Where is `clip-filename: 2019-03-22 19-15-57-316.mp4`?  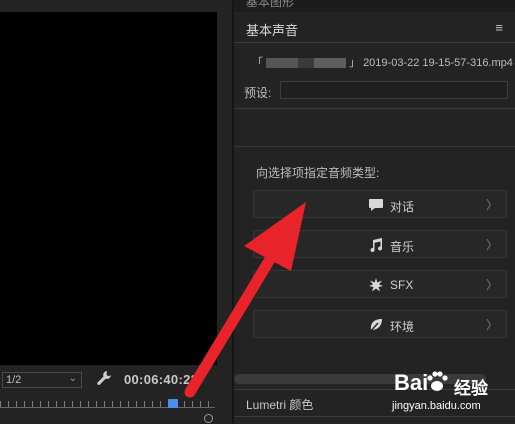 clip-filename: 2019-03-22 19-15-57-316.mp4 is located at coordinates (438, 63).